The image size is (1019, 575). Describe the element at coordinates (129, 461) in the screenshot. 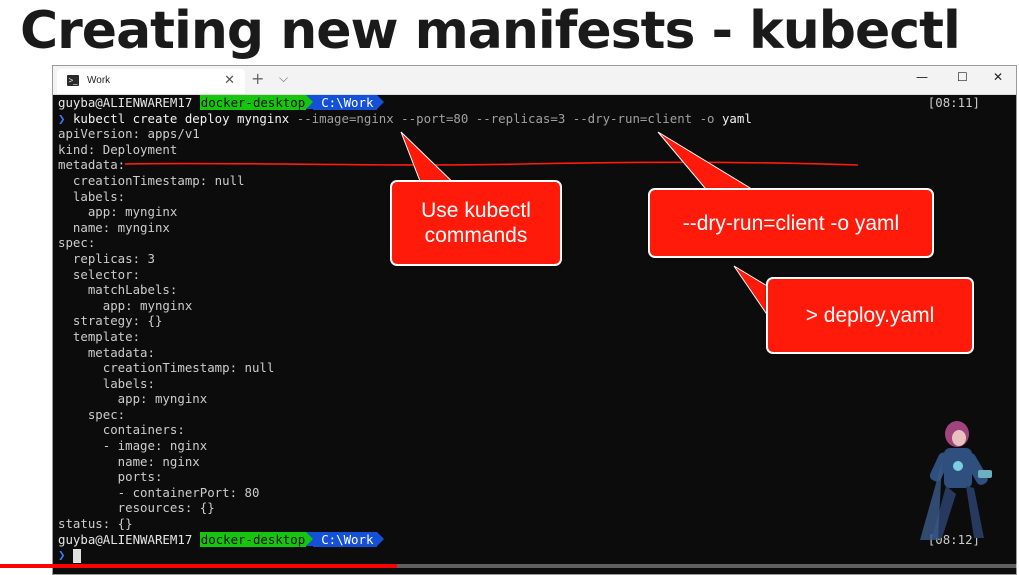

I see `yaml-line: name: nginx` at that location.